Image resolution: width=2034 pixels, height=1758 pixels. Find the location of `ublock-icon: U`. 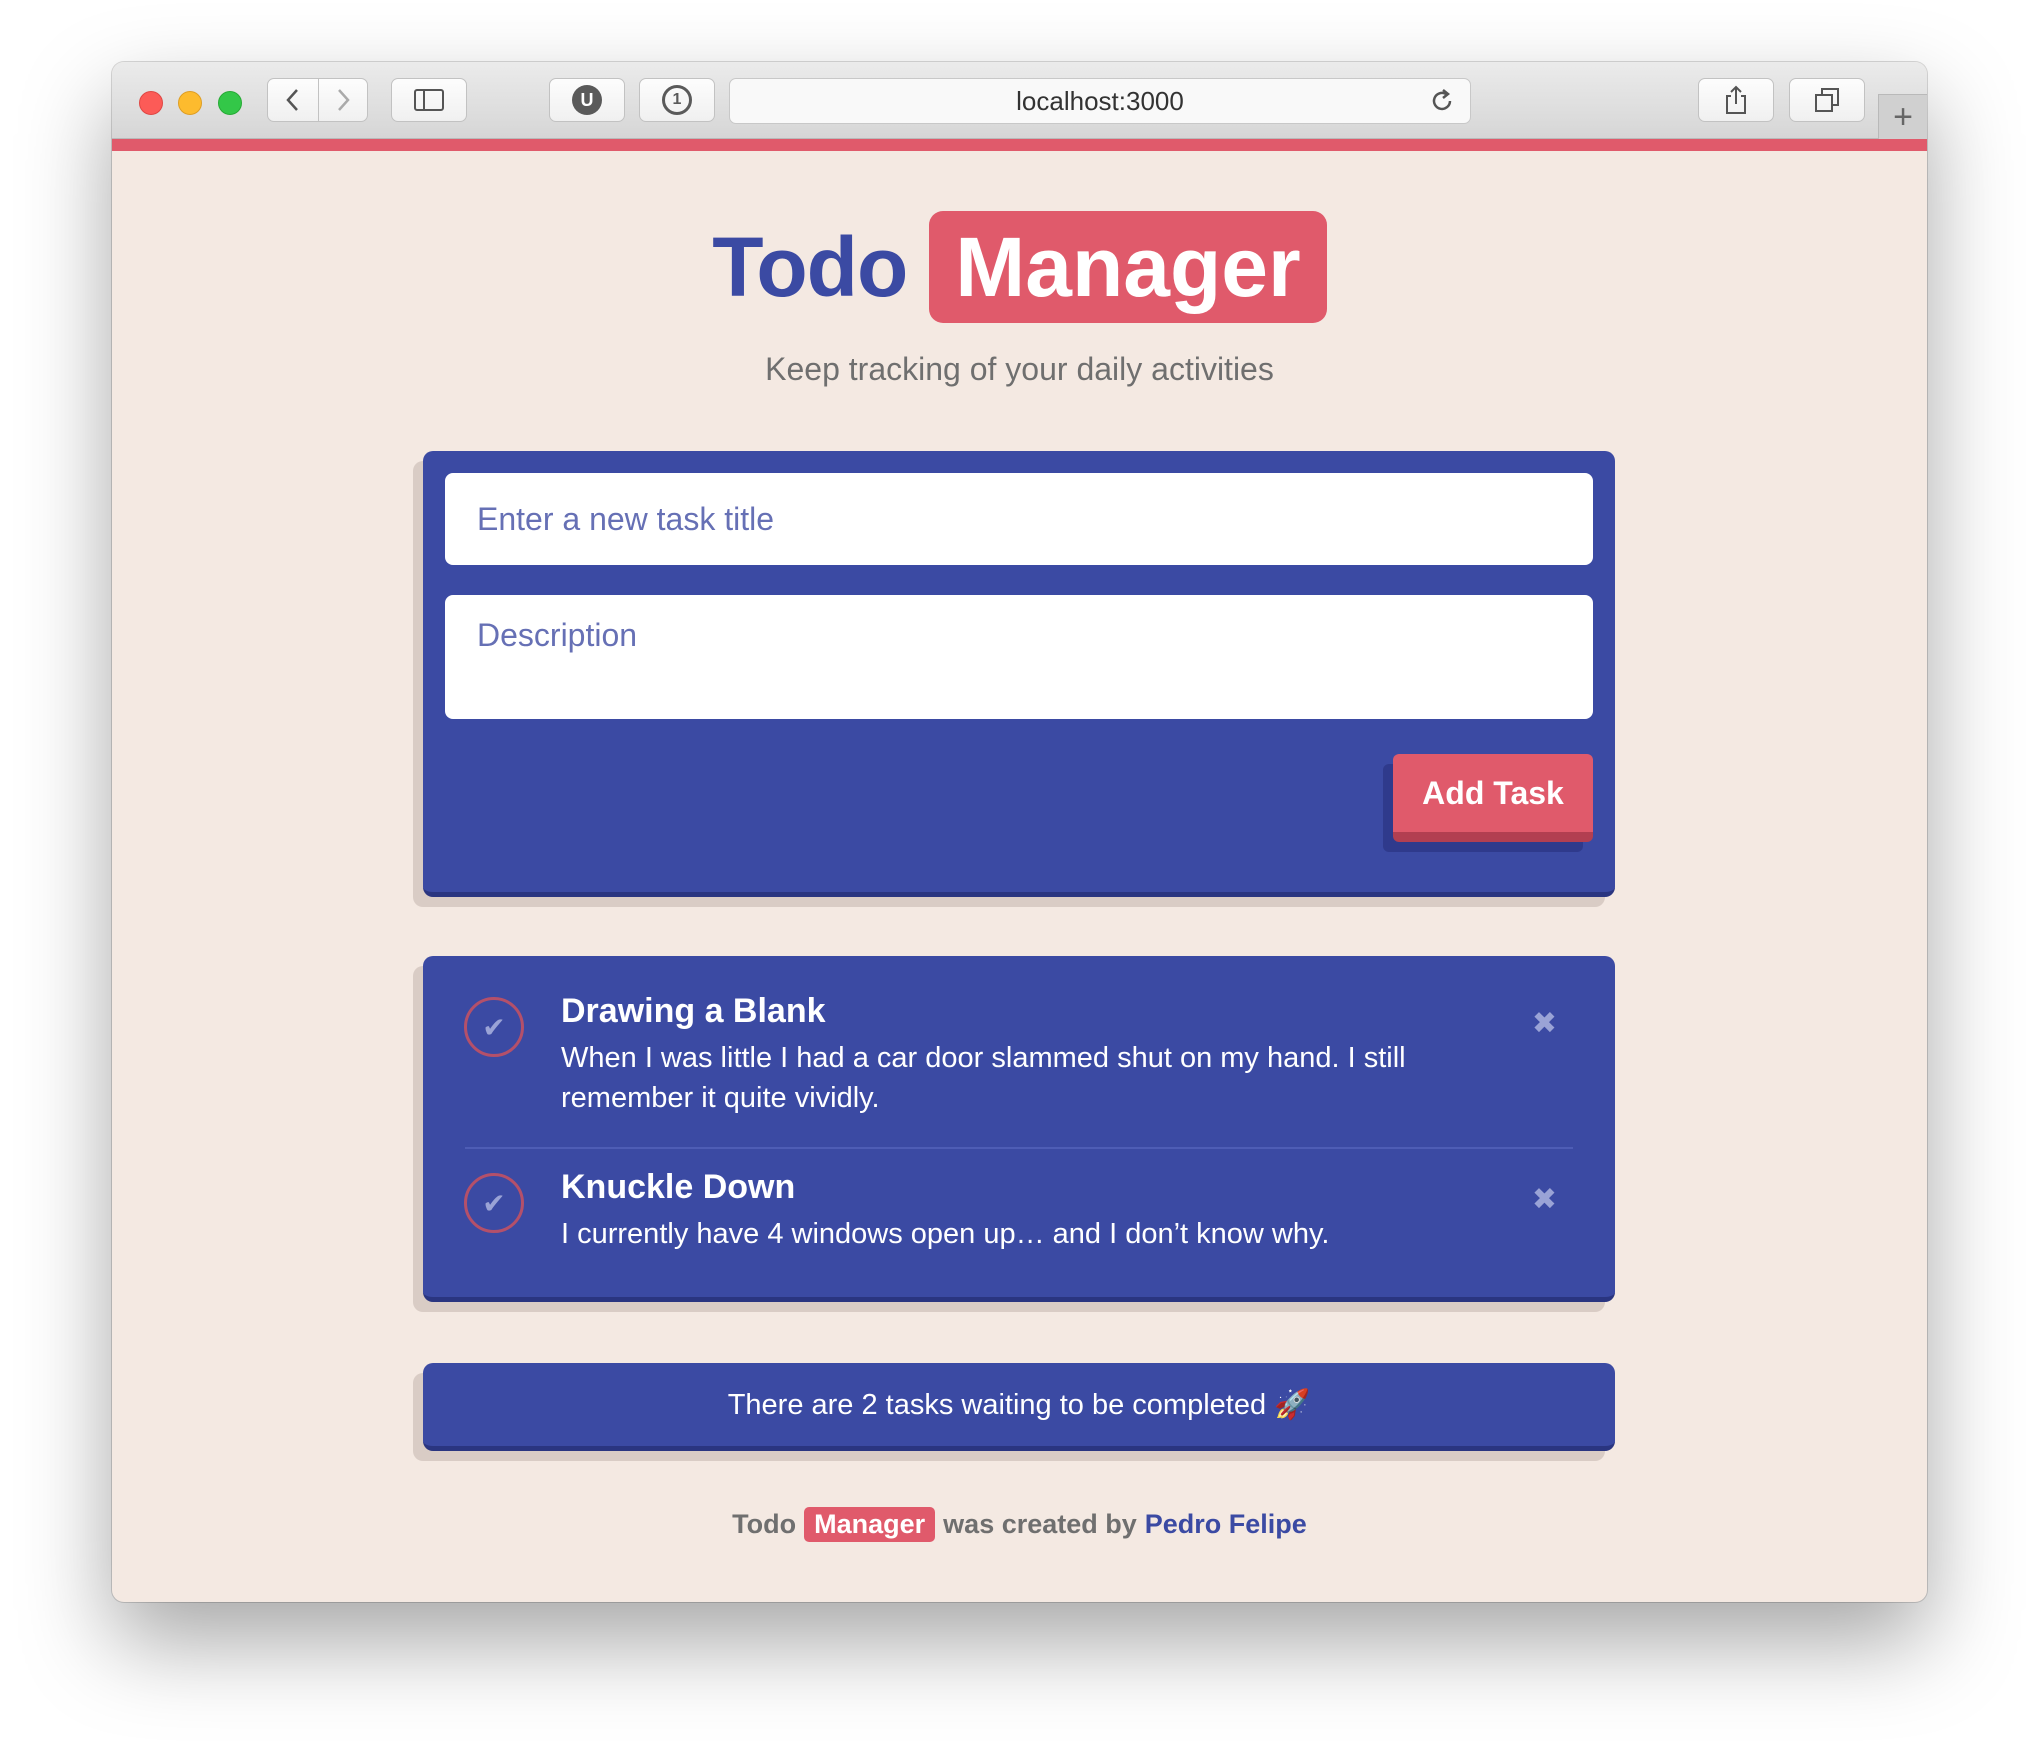

ublock-icon: U is located at coordinates (587, 100).